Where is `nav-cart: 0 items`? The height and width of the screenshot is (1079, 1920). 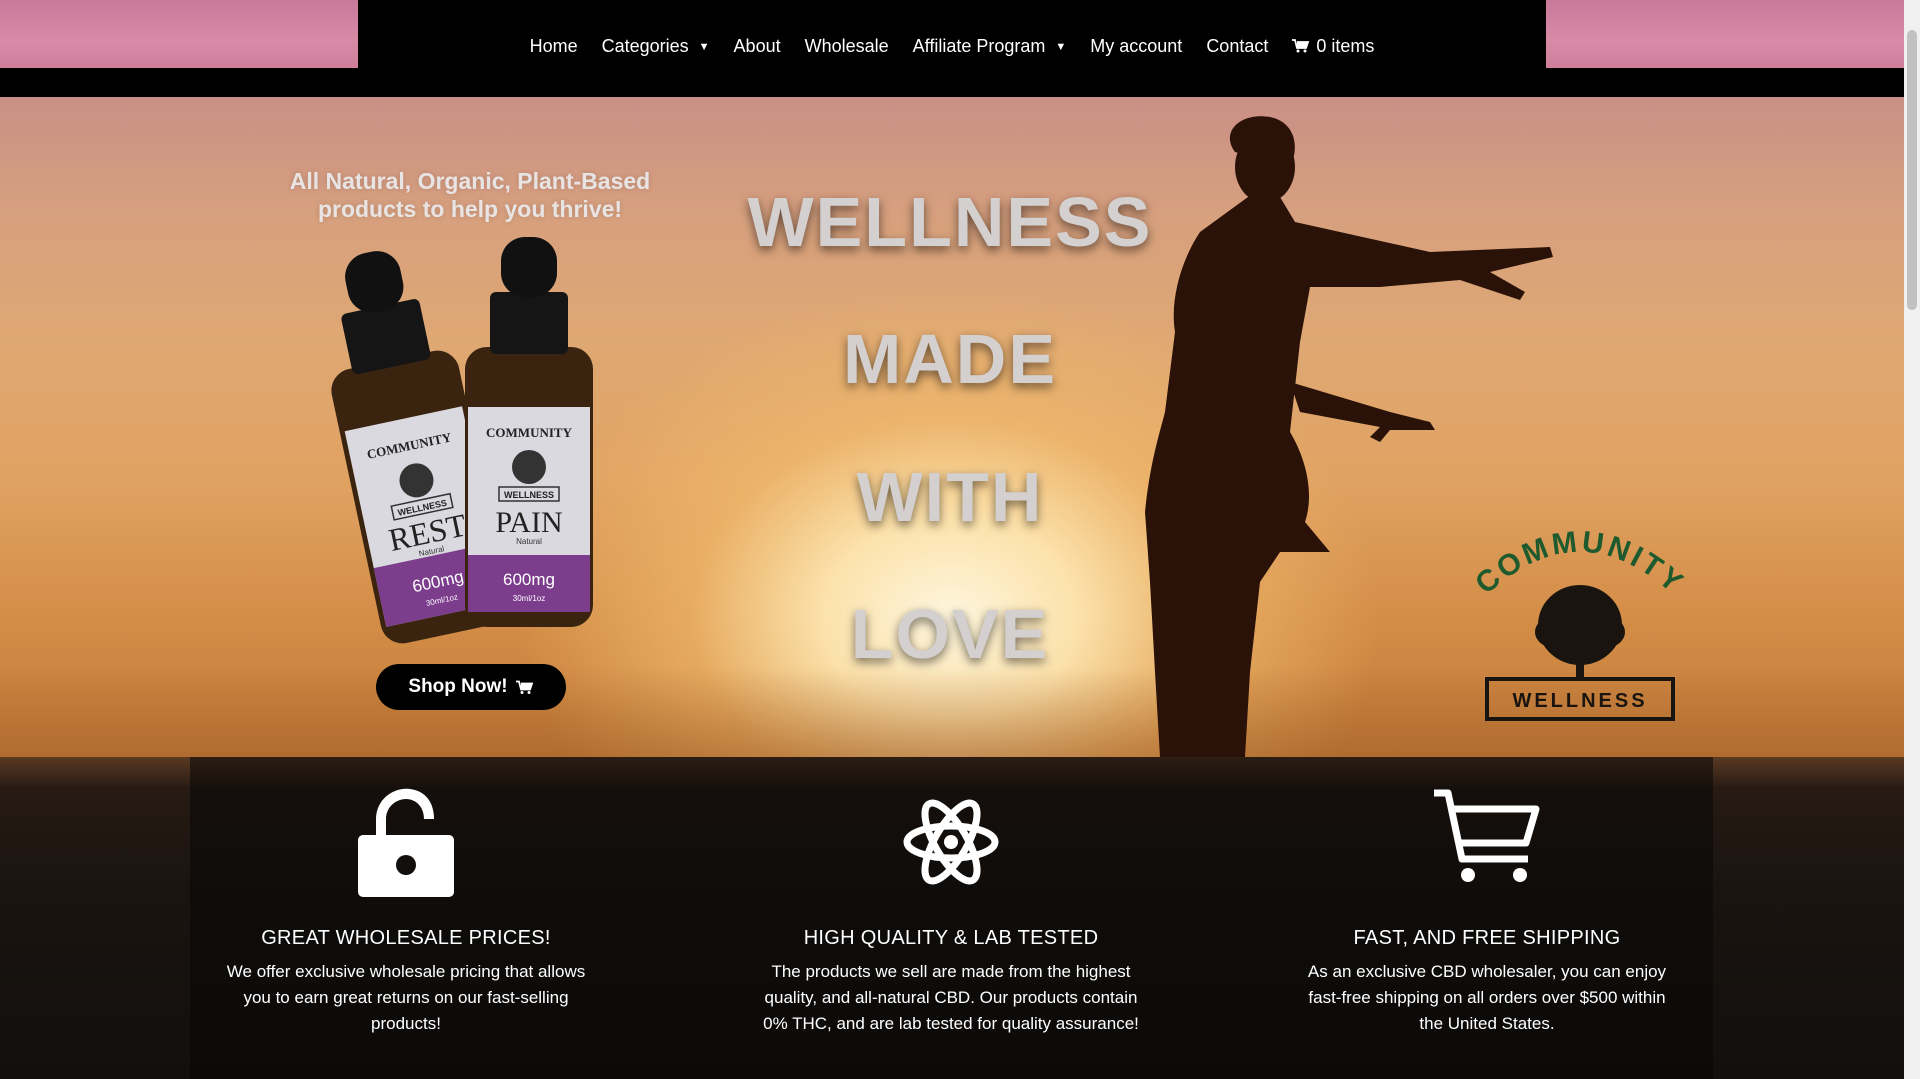 nav-cart: 0 items is located at coordinates (1333, 46).